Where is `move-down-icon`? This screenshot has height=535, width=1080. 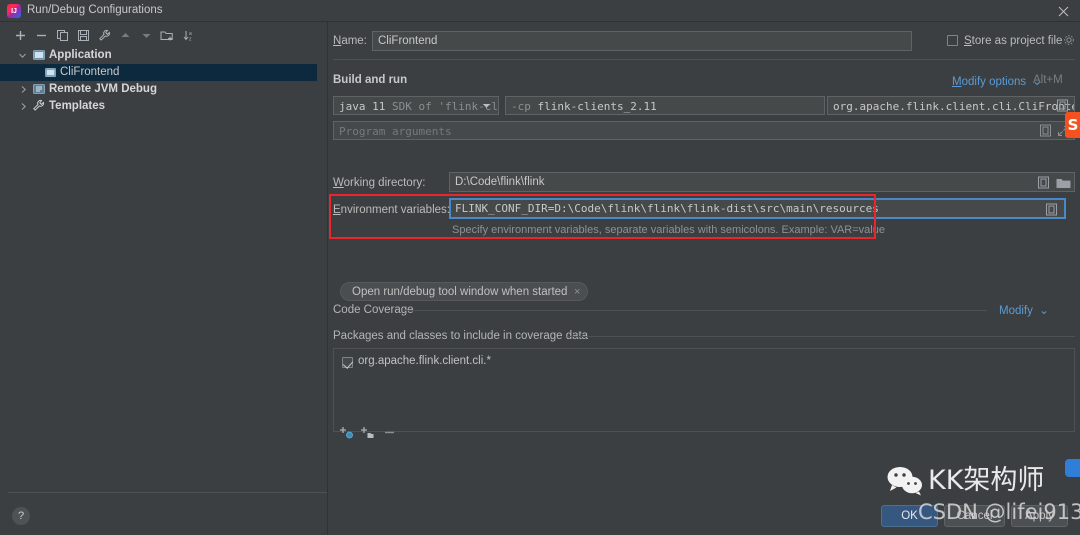
move-down-icon is located at coordinates (146, 35).